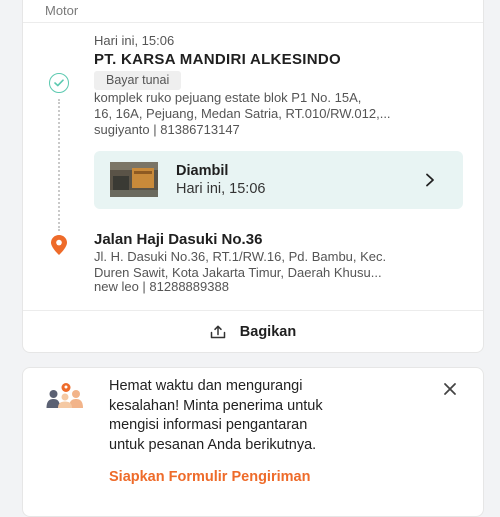 The height and width of the screenshot is (517, 500). Describe the element at coordinates (134, 40) in the screenshot. I see `pickup-time: Hari ini, 15:06` at that location.